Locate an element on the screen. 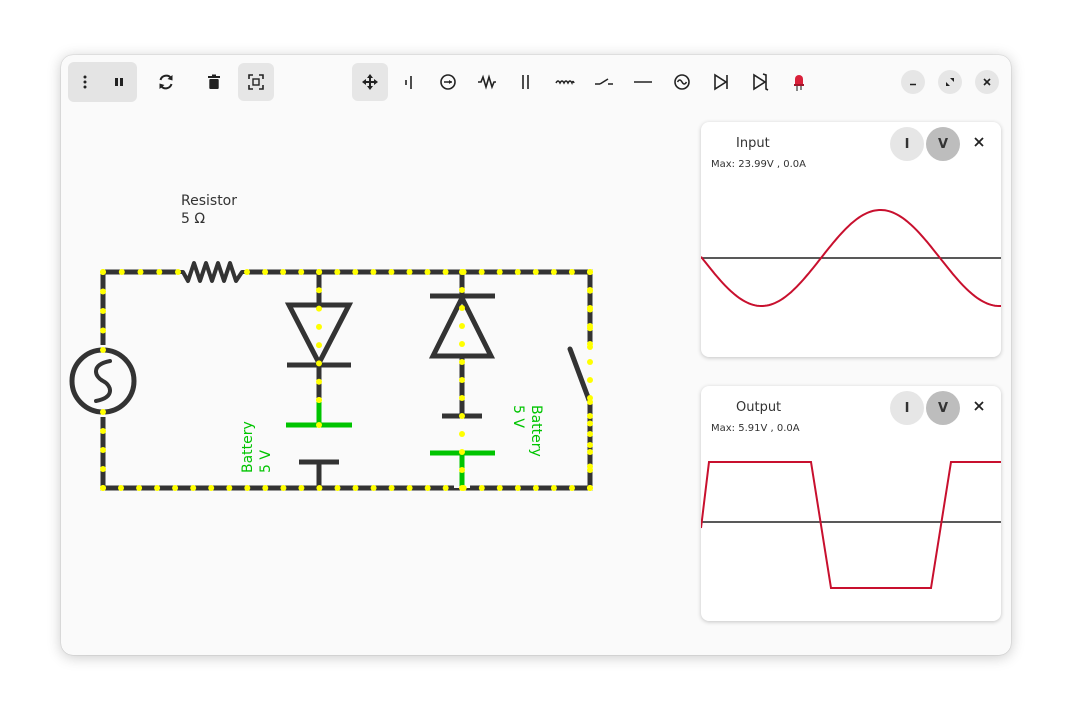  input-panel-close-button is located at coordinates (979, 142).